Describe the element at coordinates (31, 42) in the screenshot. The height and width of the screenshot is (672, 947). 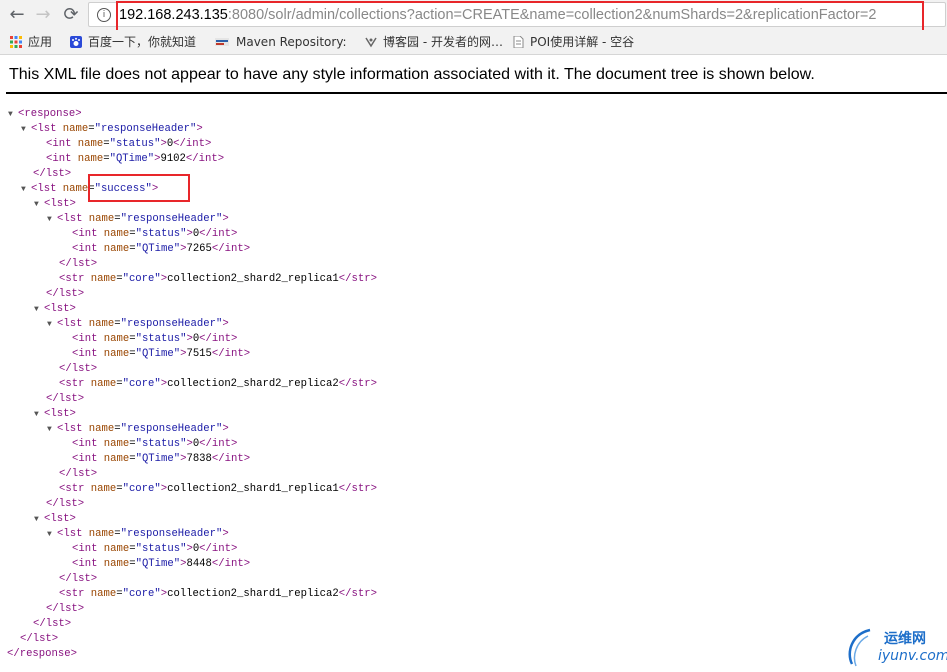
I see `bookmark-apps: 应用` at that location.